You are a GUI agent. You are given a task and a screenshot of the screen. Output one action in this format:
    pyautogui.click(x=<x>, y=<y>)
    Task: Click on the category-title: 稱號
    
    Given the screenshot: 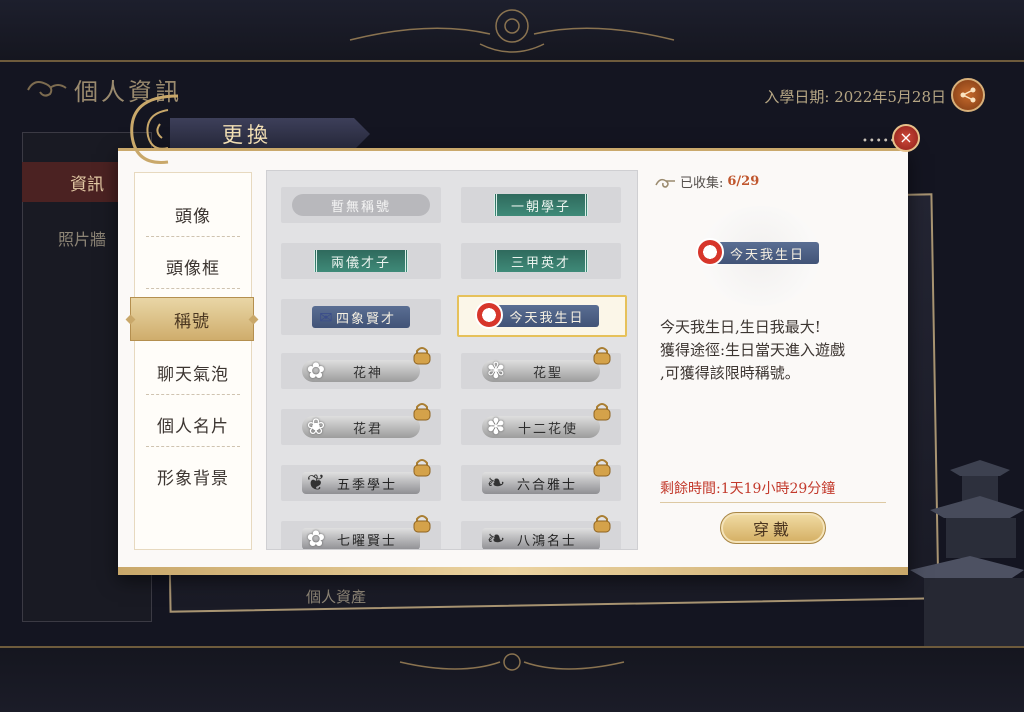 What is the action you would take?
    pyautogui.click(x=192, y=319)
    